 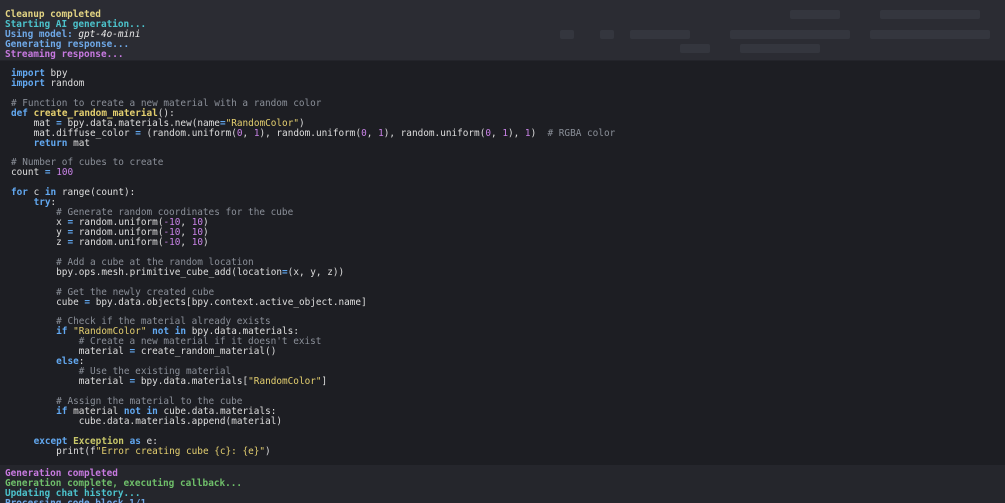 I want to click on code-line: z = random.uniform(-10, 10), so click(x=132, y=242).